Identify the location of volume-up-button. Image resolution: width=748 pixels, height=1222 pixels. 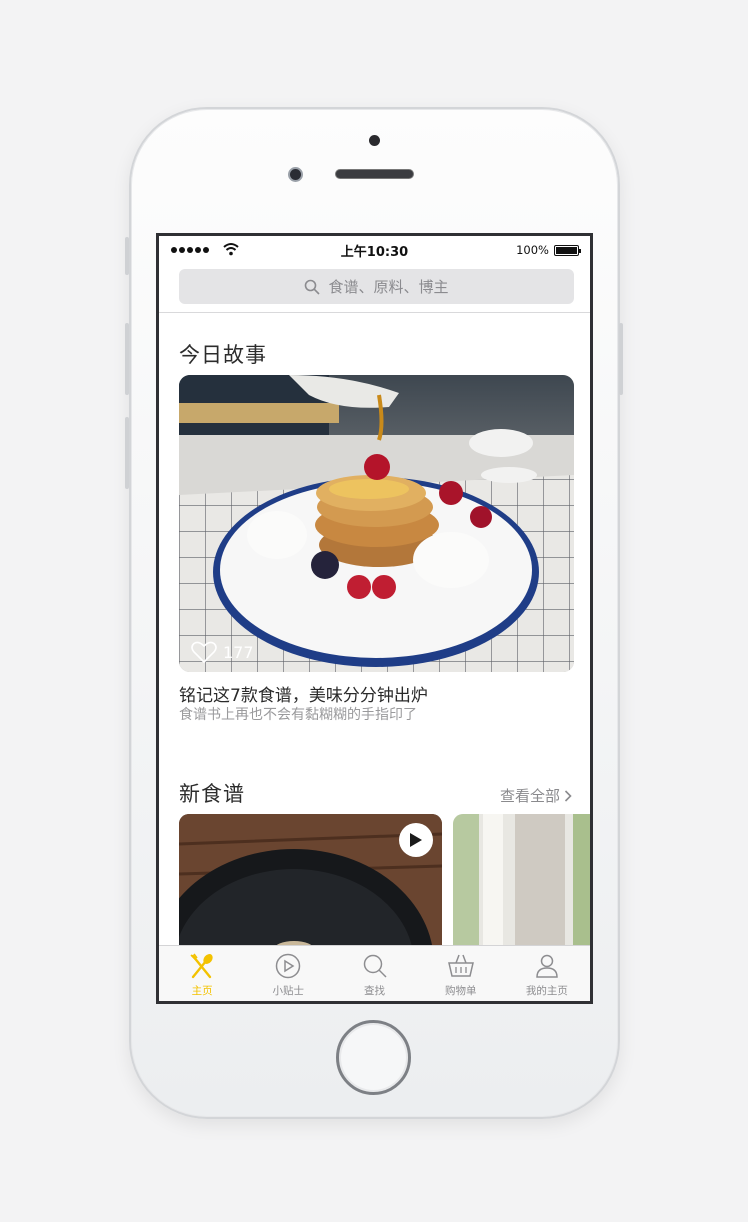
(127, 359).